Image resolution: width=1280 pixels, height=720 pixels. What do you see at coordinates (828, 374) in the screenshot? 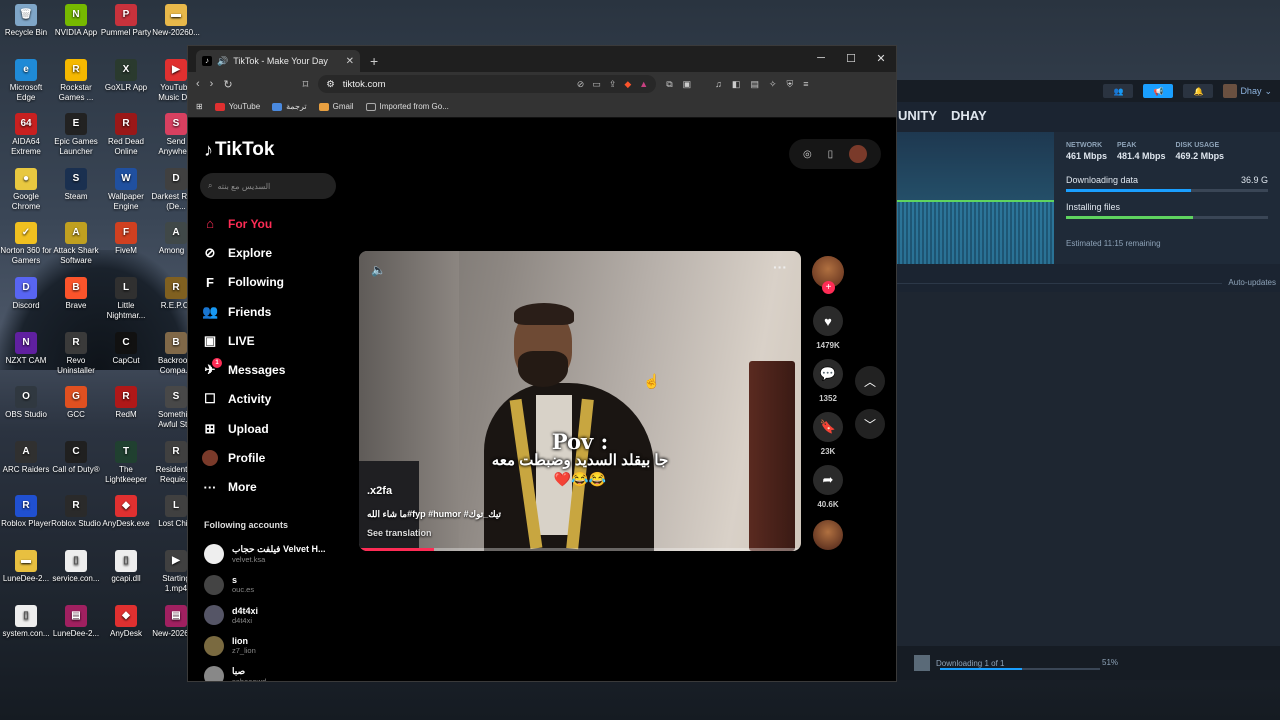
I see `comment-icon: 💬` at bounding box center [828, 374].